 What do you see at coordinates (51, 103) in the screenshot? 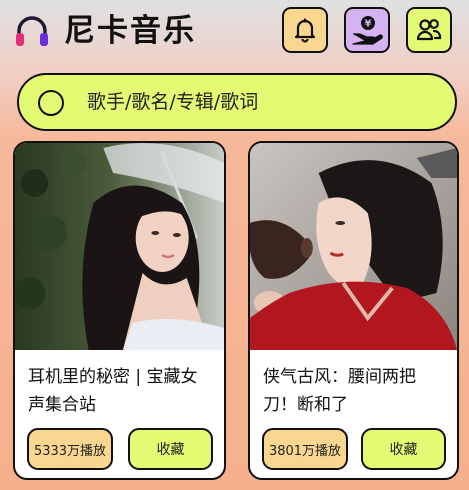
I see `search-circle-icon` at bounding box center [51, 103].